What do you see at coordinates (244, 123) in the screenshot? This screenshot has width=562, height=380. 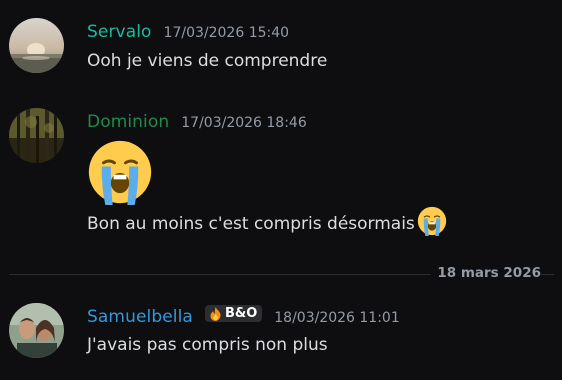 I see `message-timestamp: 17/03/2026 18:46` at bounding box center [244, 123].